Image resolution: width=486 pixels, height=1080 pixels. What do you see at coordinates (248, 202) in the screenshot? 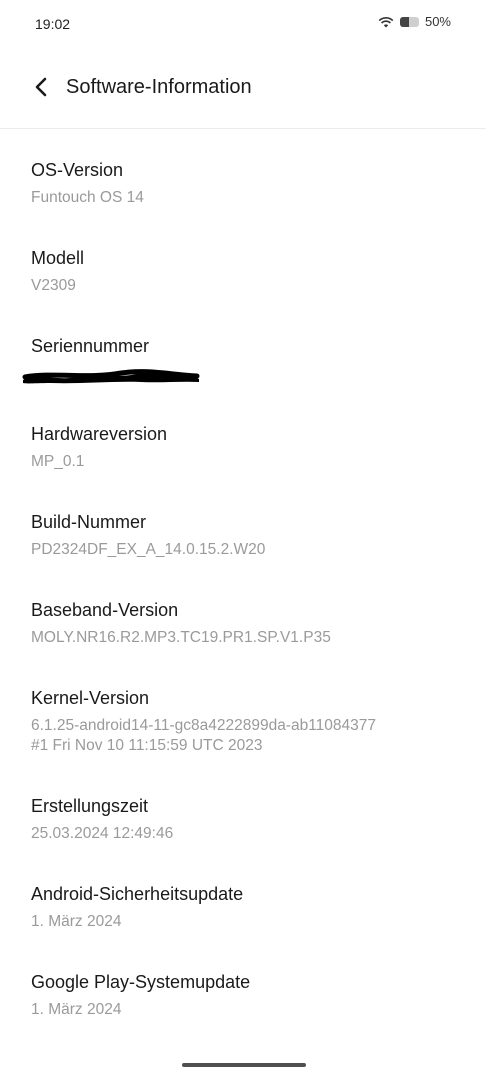
I see `list-item-os-version: OS-Version Funtouch OS 14` at bounding box center [248, 202].